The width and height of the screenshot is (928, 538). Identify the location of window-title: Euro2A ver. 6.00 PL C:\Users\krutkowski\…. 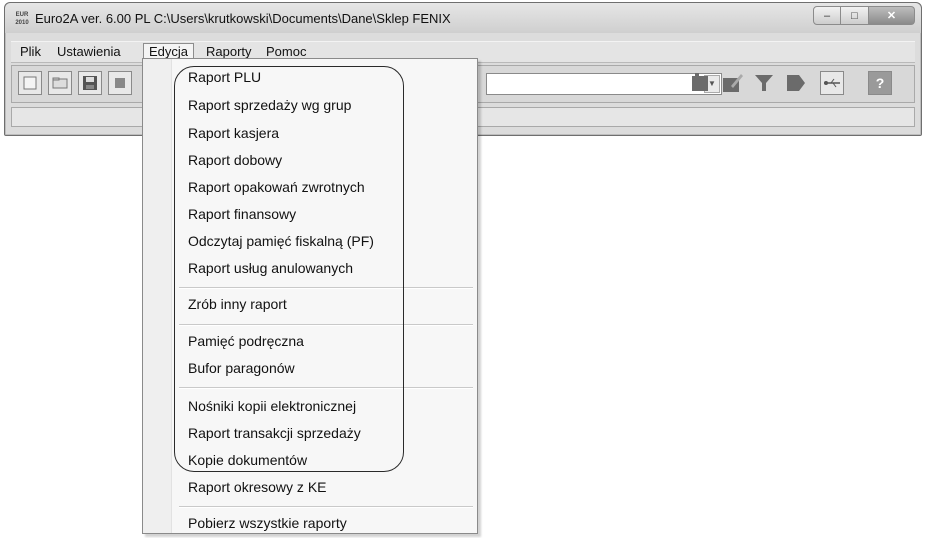
(243, 18).